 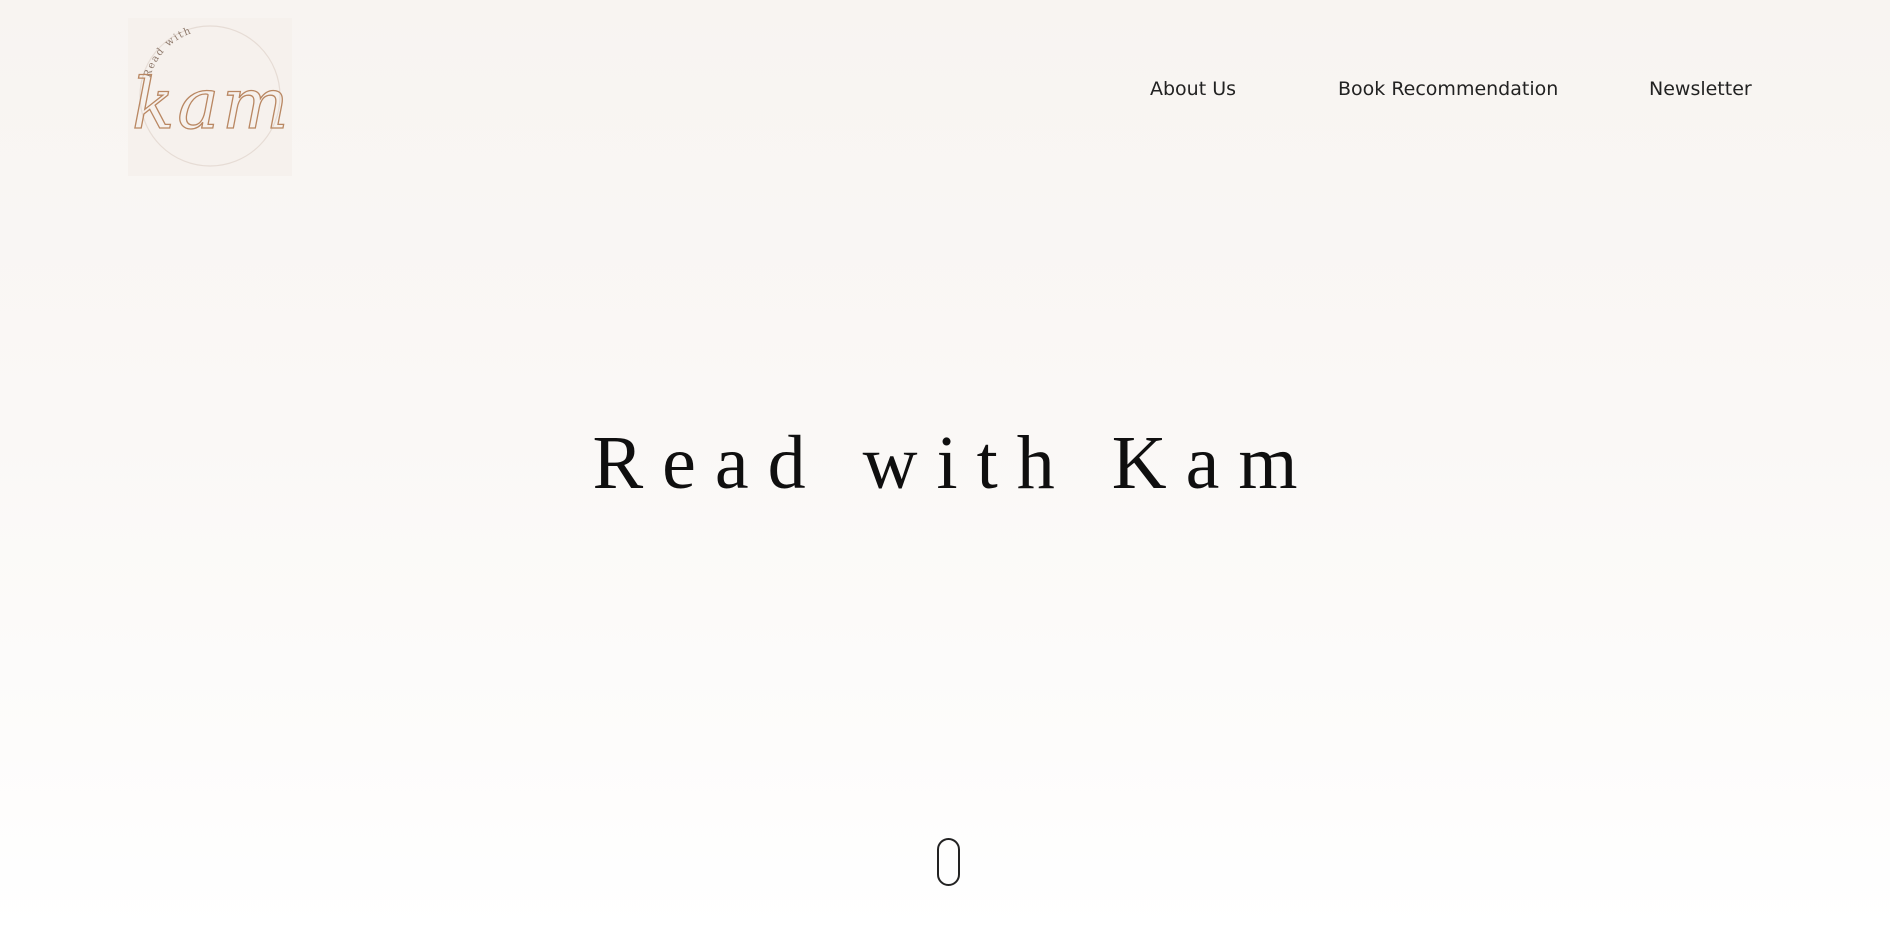 I want to click on nav-newsletter-link: Newsletter, so click(x=1700, y=89).